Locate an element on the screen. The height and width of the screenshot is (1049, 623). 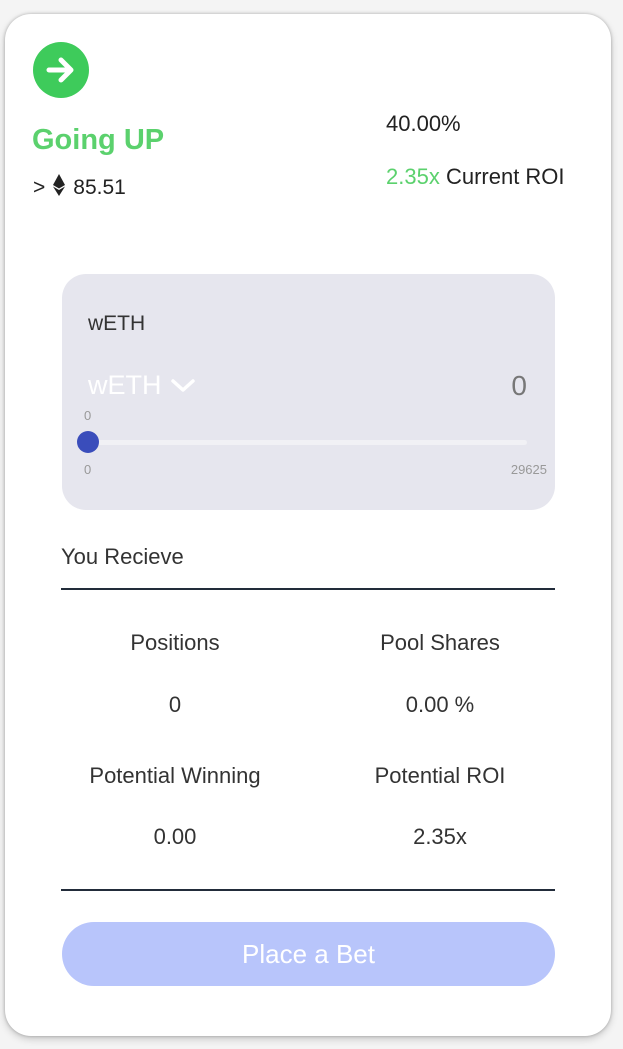
receive-heading: You Recieve is located at coordinates (122, 556).